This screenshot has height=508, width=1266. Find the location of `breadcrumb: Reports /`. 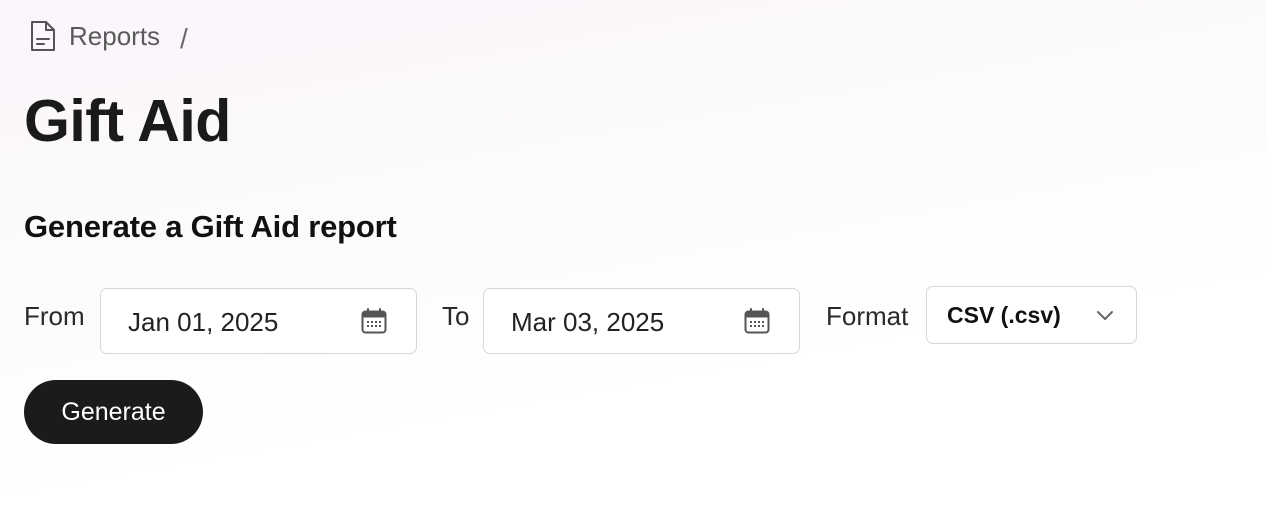

breadcrumb: Reports / is located at coordinates (108, 36).